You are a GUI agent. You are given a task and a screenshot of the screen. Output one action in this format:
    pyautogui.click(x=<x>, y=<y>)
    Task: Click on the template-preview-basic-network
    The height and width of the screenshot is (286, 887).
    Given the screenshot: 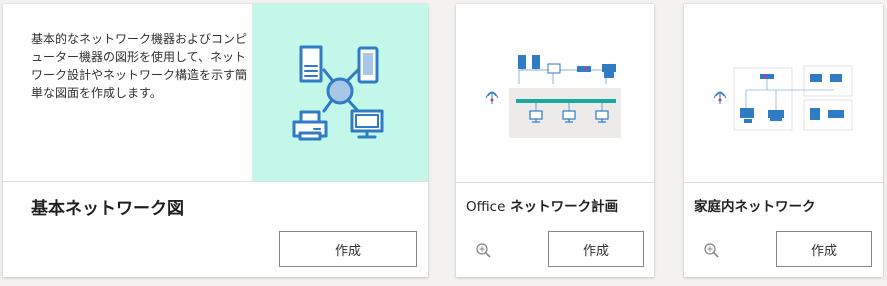 What is the action you would take?
    pyautogui.click(x=340, y=92)
    